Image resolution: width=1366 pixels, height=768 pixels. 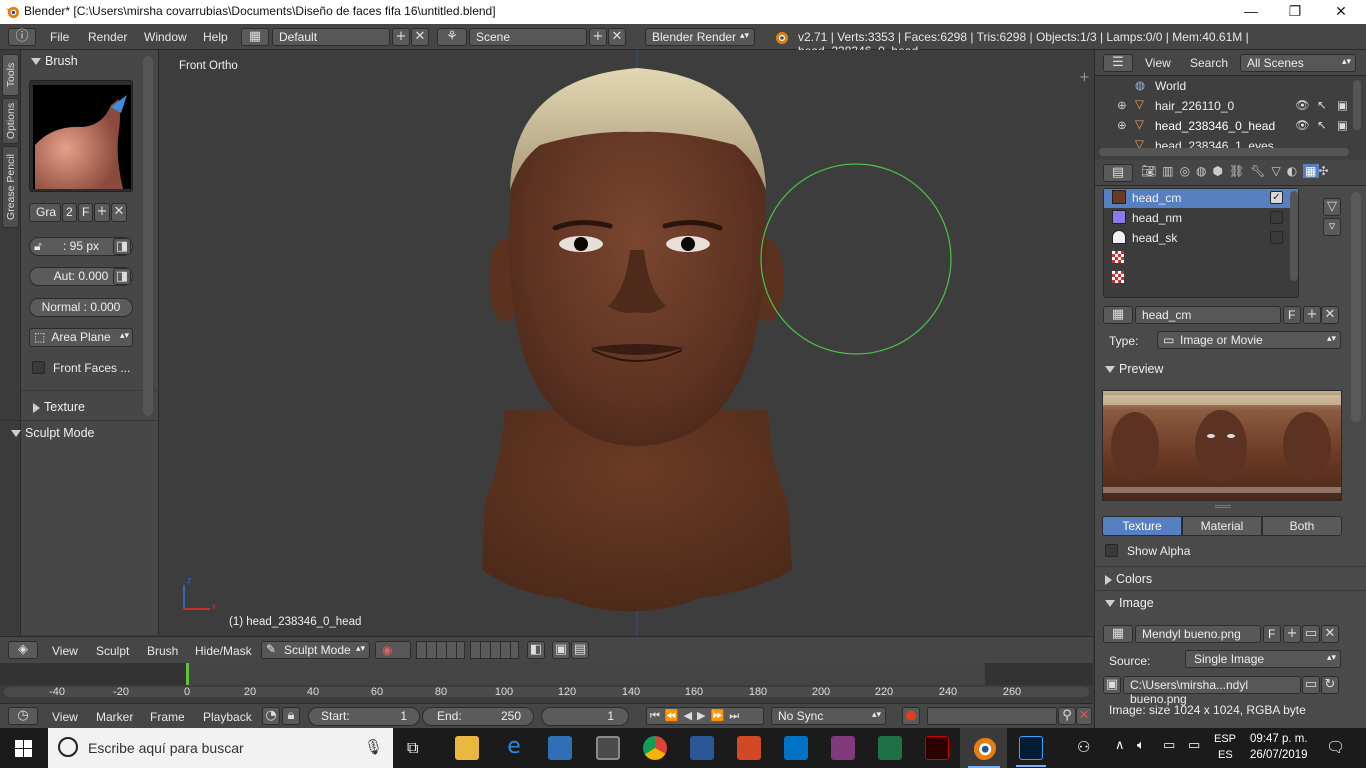 I want to click on tab-grease-pencil: Grease Pencil, so click(x=10, y=187).